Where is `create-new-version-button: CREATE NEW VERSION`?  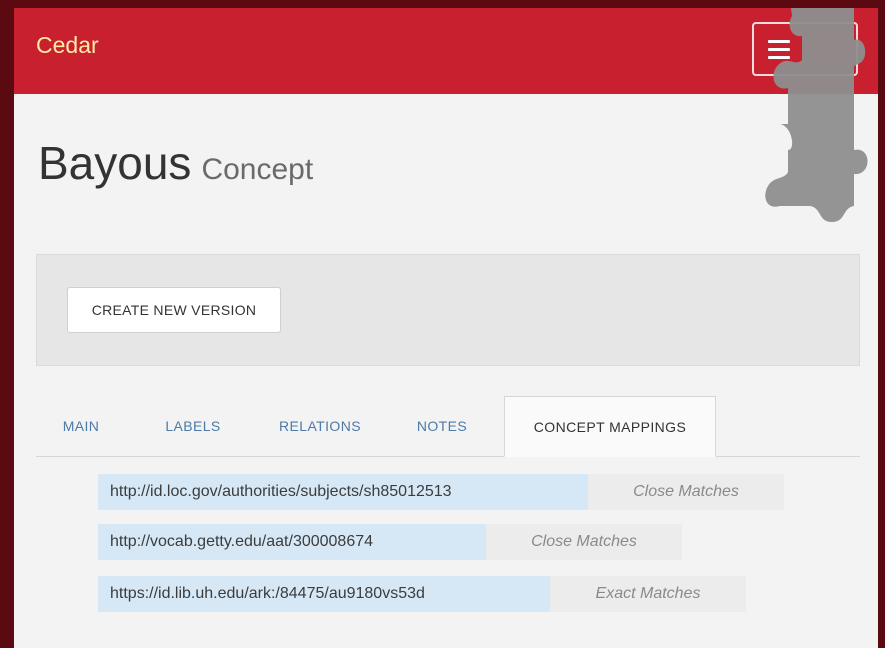 create-new-version-button: CREATE NEW VERSION is located at coordinates (174, 310).